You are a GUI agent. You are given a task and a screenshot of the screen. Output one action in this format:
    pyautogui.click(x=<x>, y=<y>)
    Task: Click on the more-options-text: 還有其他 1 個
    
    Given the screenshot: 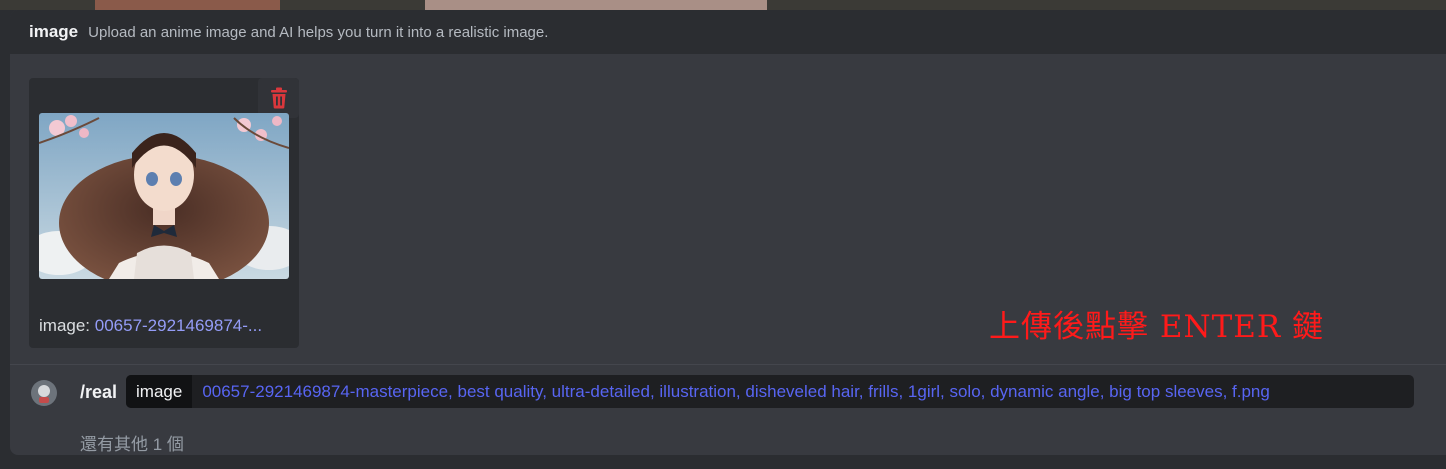 What is the action you would take?
    pyautogui.click(x=132, y=442)
    